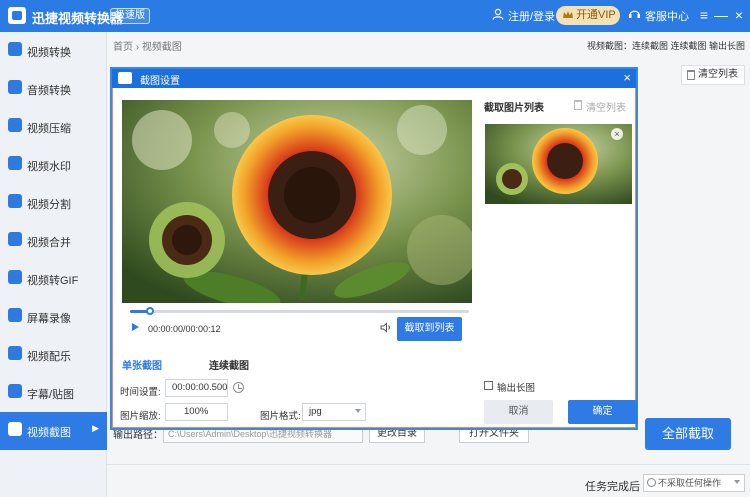  I want to click on sidebar-item-label: 视频分割, so click(49, 205).